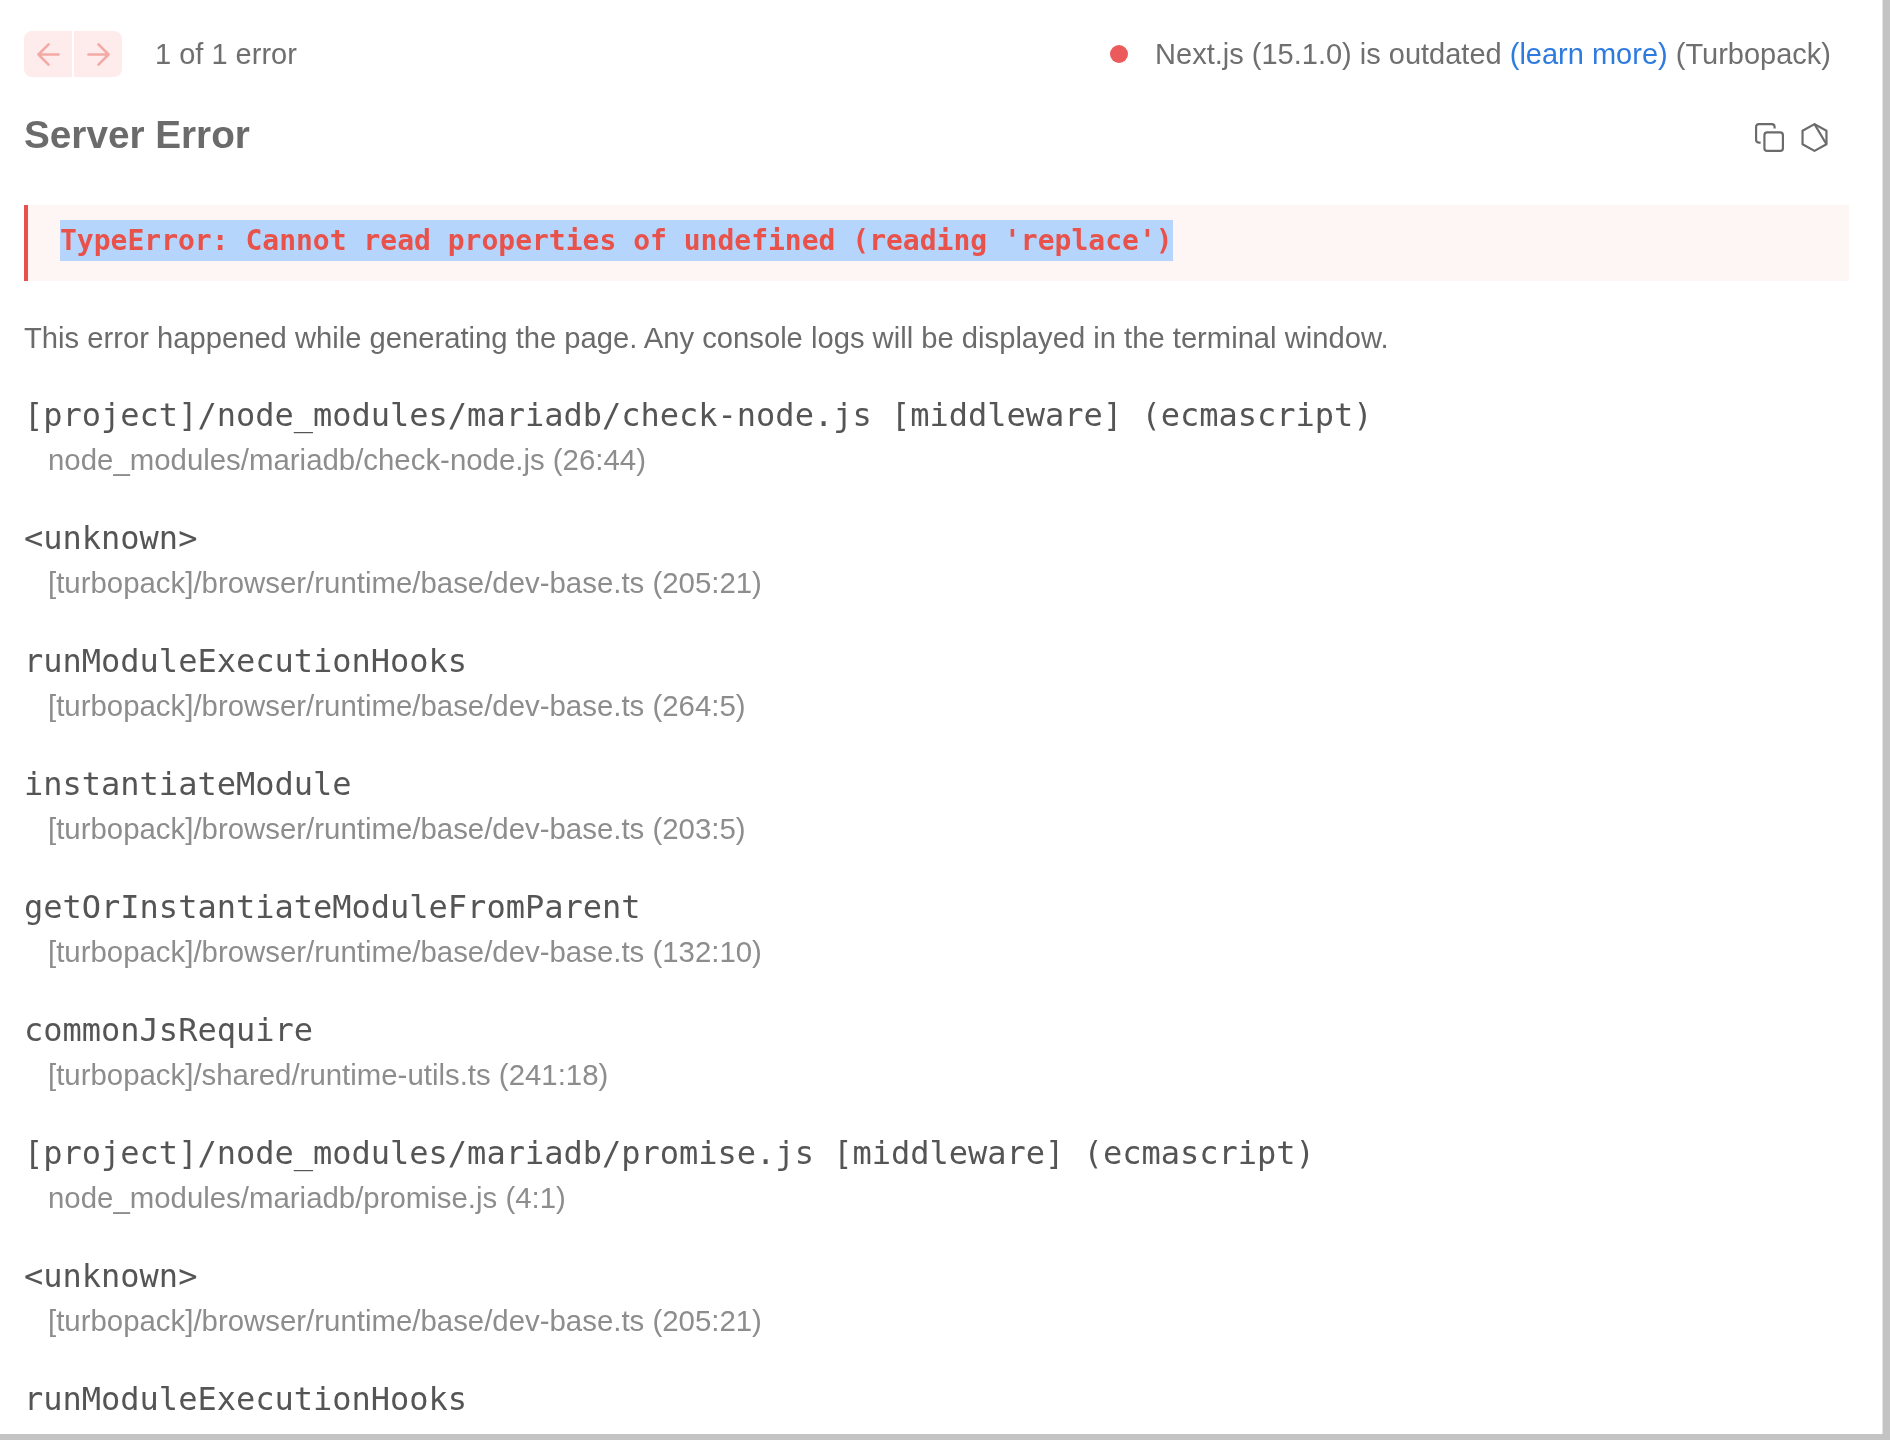 This screenshot has width=1890, height=1440. I want to click on frame-function: [project]/node_modules/mariadb/promise.js [middleware] (ecmascript), so click(670, 1153).